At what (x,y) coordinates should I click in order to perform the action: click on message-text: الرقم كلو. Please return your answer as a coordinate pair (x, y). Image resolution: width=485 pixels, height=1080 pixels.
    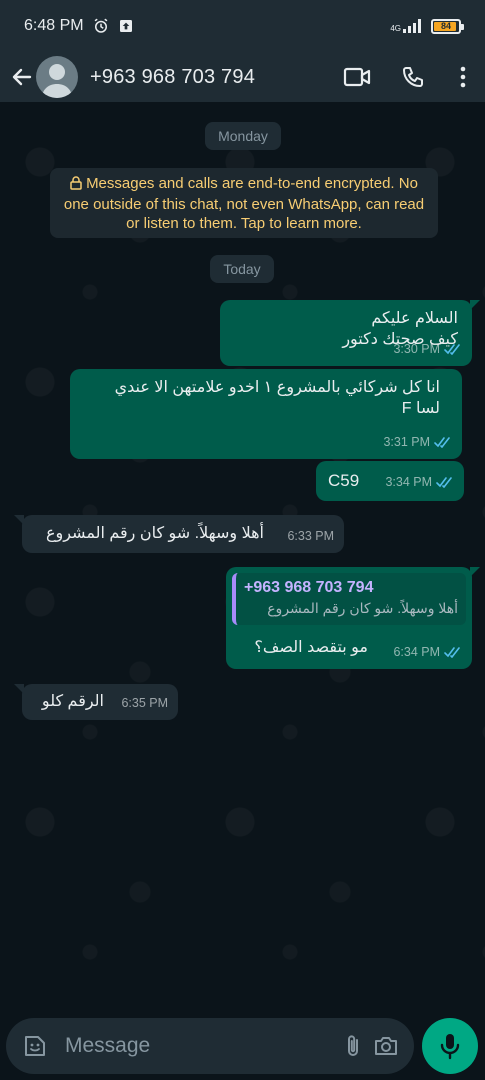
    Looking at the image, I should click on (72, 701).